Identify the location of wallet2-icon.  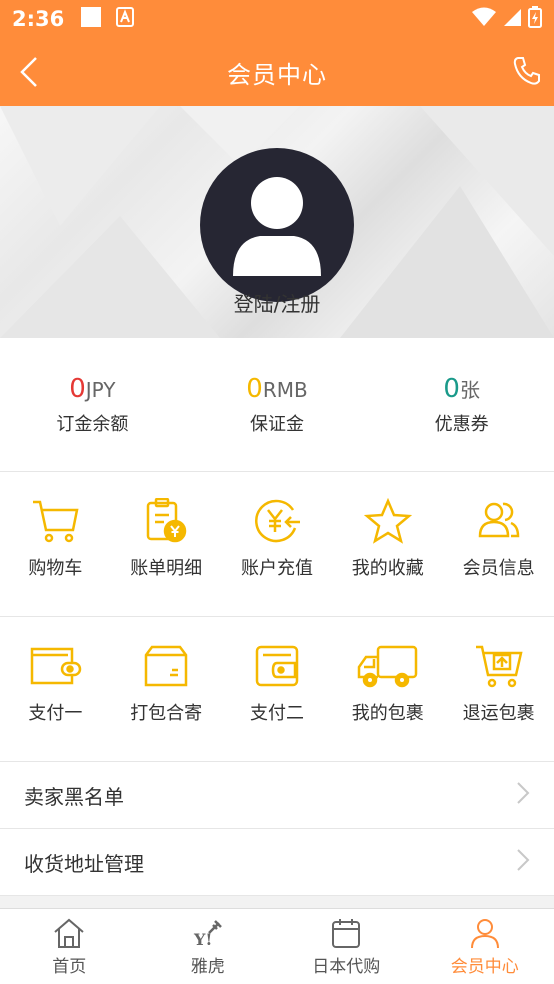
(277, 666).